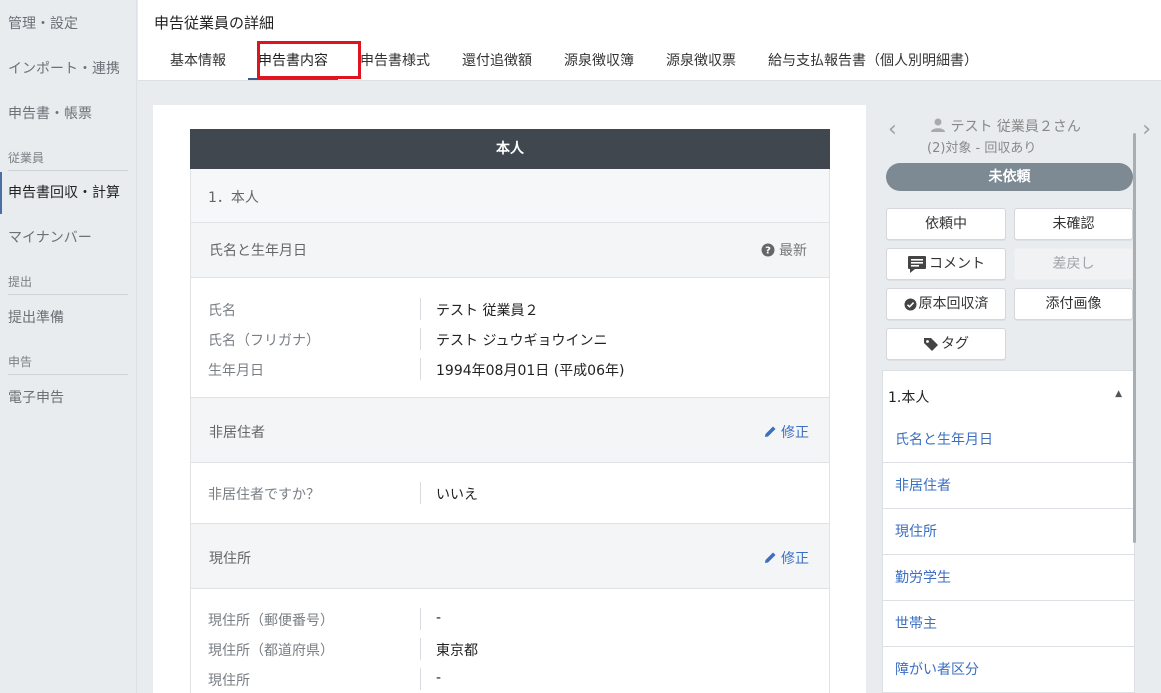 This screenshot has width=1161, height=693. I want to click on section-header: 本人, so click(510, 149).